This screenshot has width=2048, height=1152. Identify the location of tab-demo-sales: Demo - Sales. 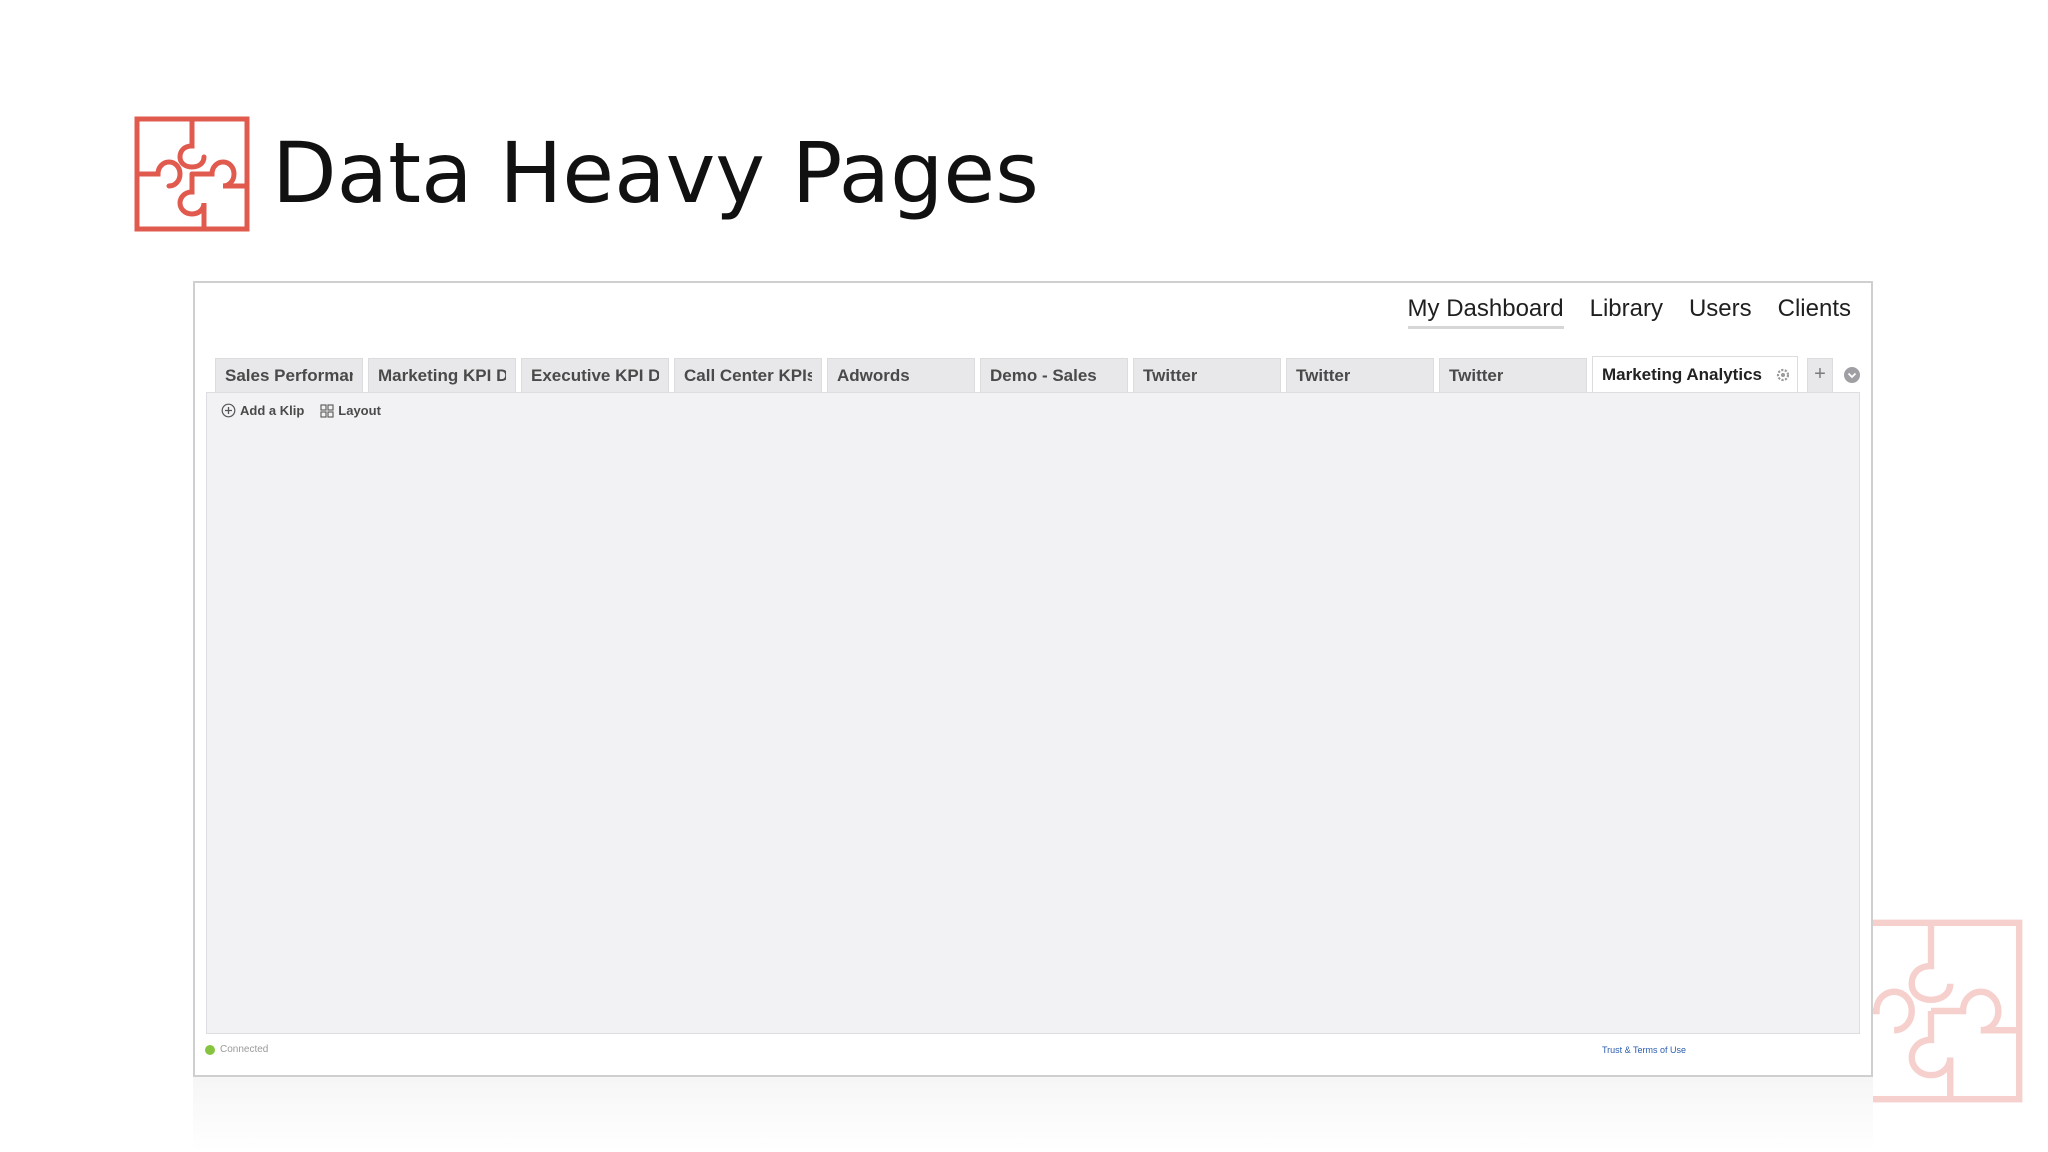
(1054, 375).